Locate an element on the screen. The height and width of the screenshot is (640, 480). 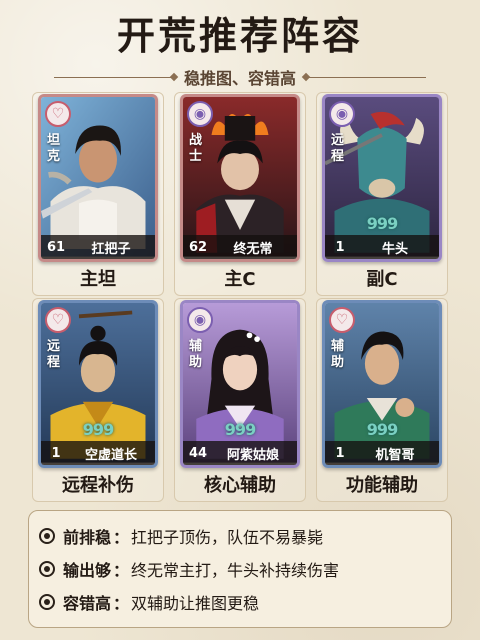
hero-position-label: 远程补伤 is located at coordinates (98, 485).